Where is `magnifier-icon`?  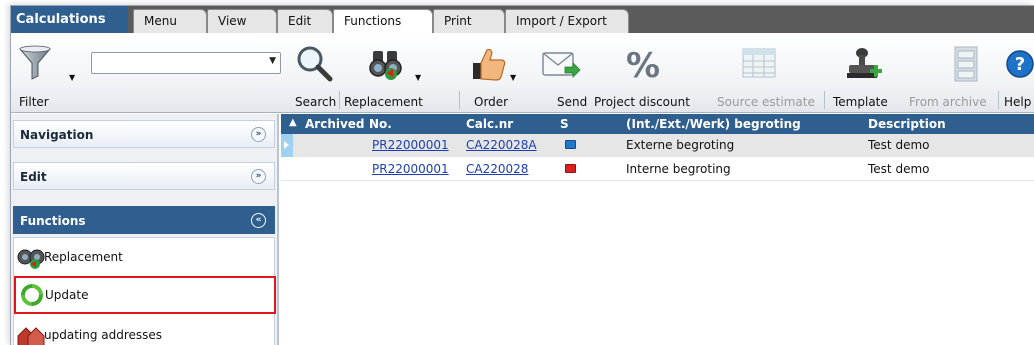 magnifier-icon is located at coordinates (315, 64).